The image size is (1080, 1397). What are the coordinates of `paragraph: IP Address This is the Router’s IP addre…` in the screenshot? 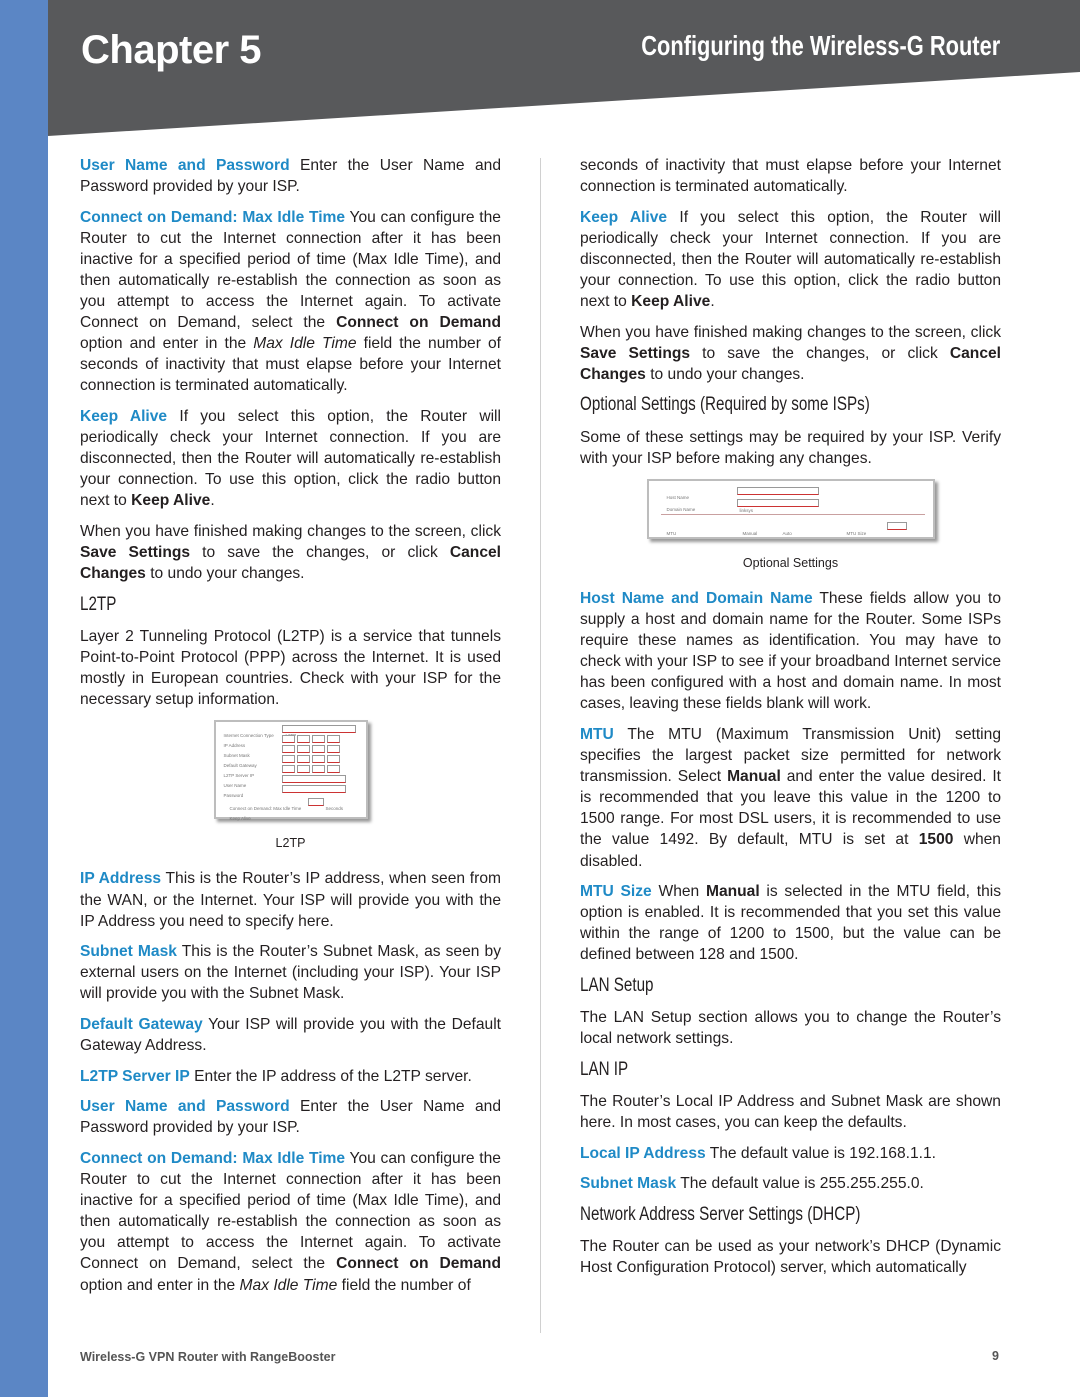 It's located at (290, 899).